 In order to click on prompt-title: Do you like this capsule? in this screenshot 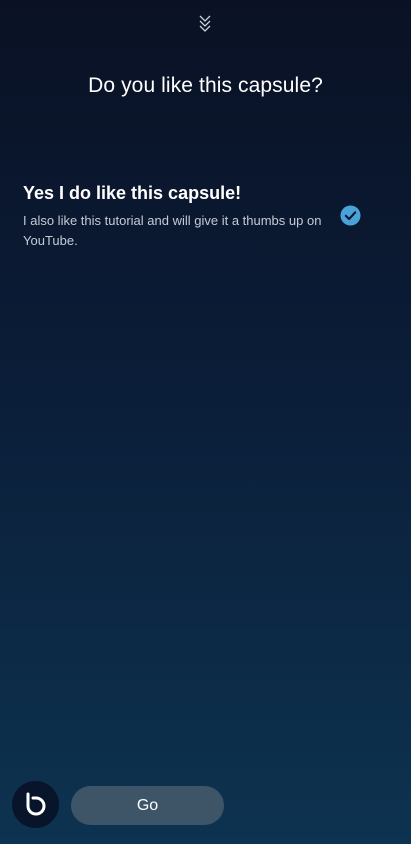, I will do `click(205, 85)`.